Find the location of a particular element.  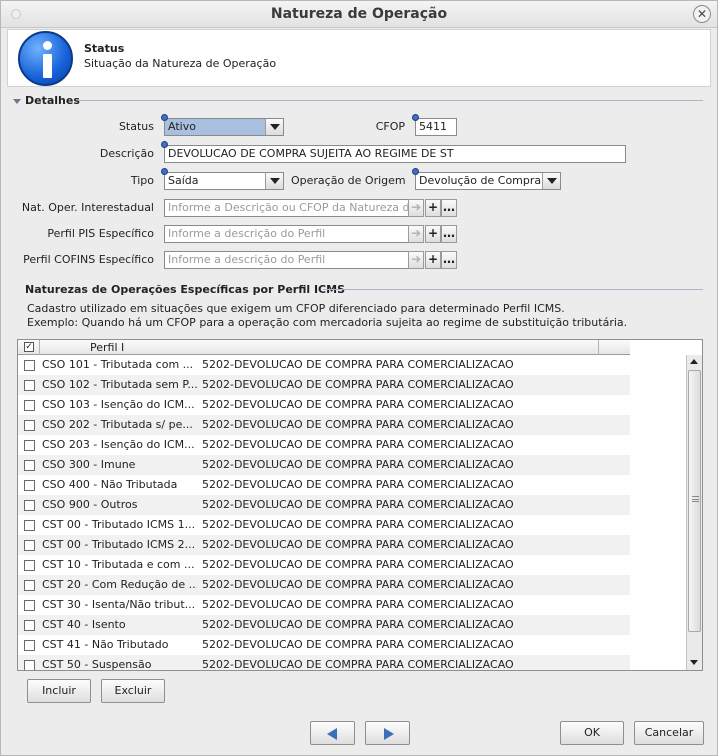

header-subtitle: Situação da Natureza de Operação is located at coordinates (180, 63).